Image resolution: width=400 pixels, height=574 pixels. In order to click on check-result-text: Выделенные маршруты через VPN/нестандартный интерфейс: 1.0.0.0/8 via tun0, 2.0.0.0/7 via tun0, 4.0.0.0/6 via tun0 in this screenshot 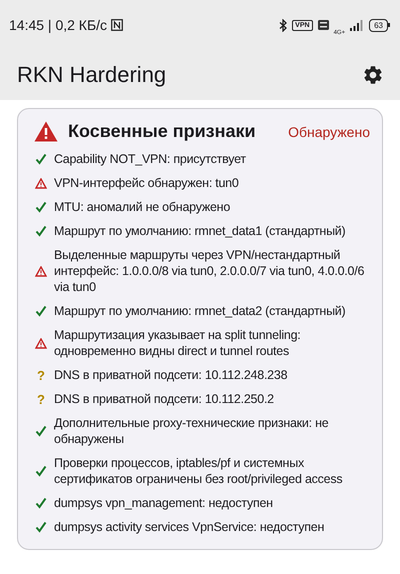, I will do `click(210, 271)`.